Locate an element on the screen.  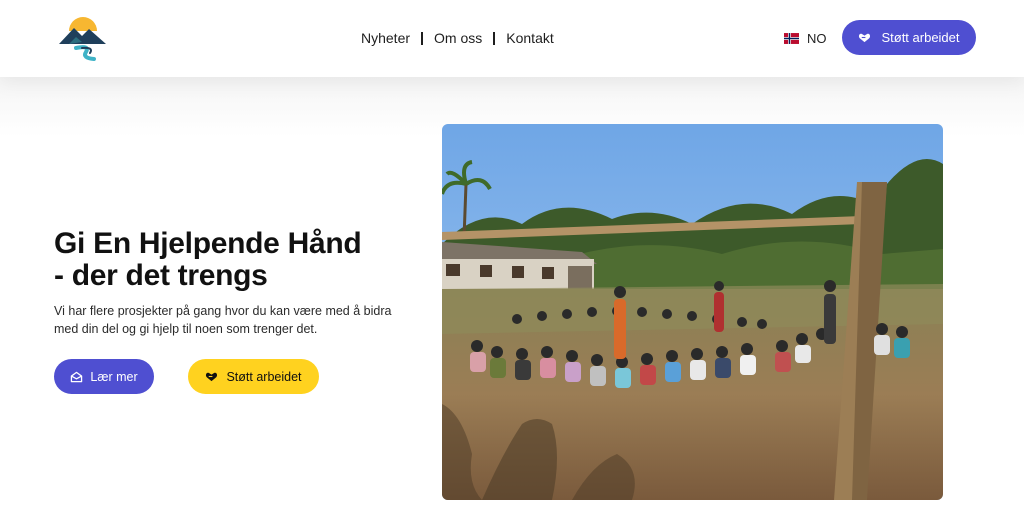
norway-flag-icon is located at coordinates (791, 38).